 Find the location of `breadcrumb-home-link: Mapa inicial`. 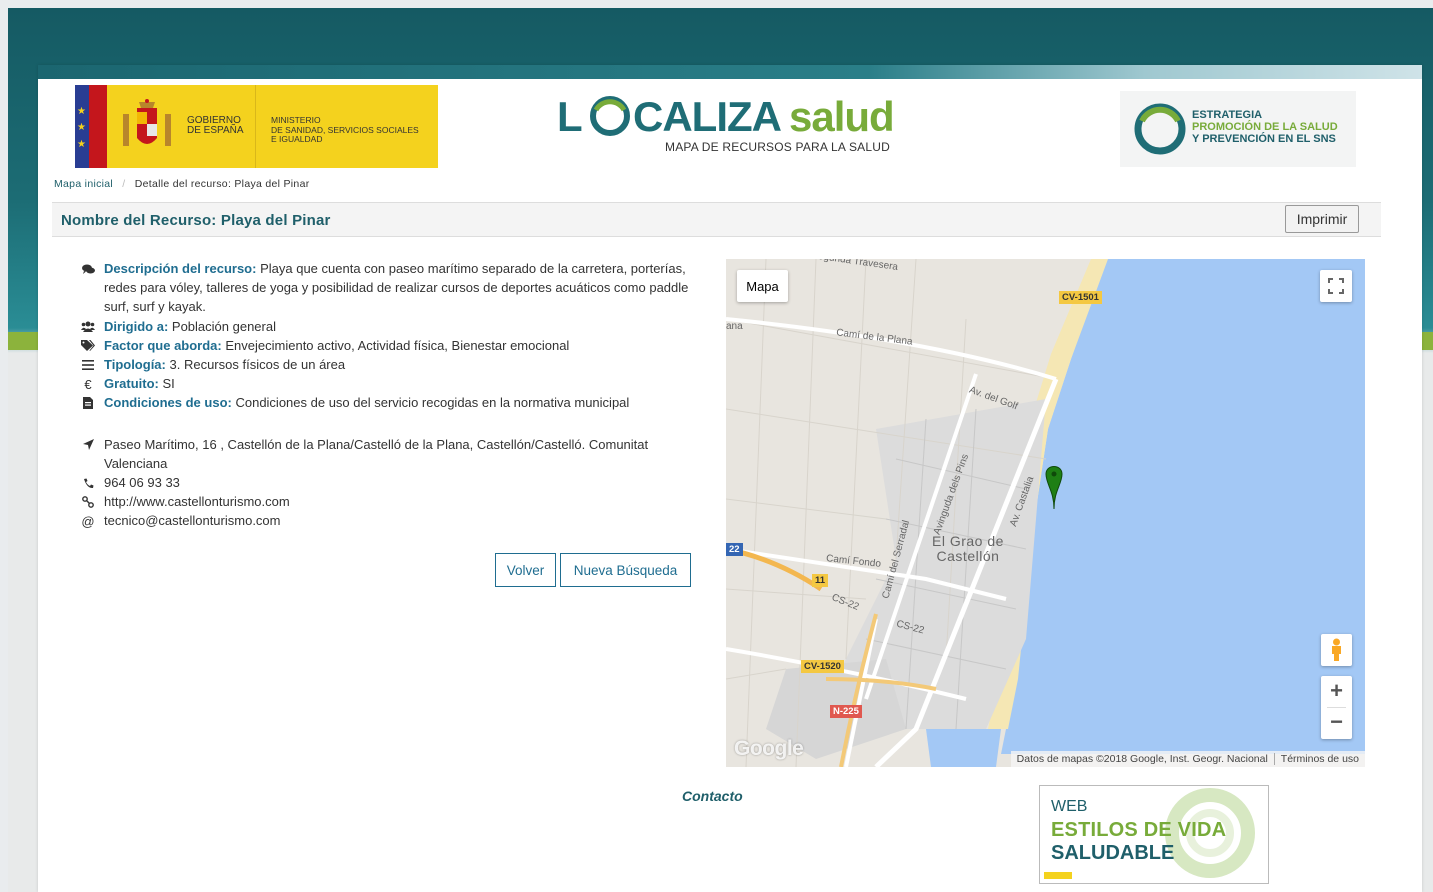

breadcrumb-home-link: Mapa inicial is located at coordinates (83, 184).